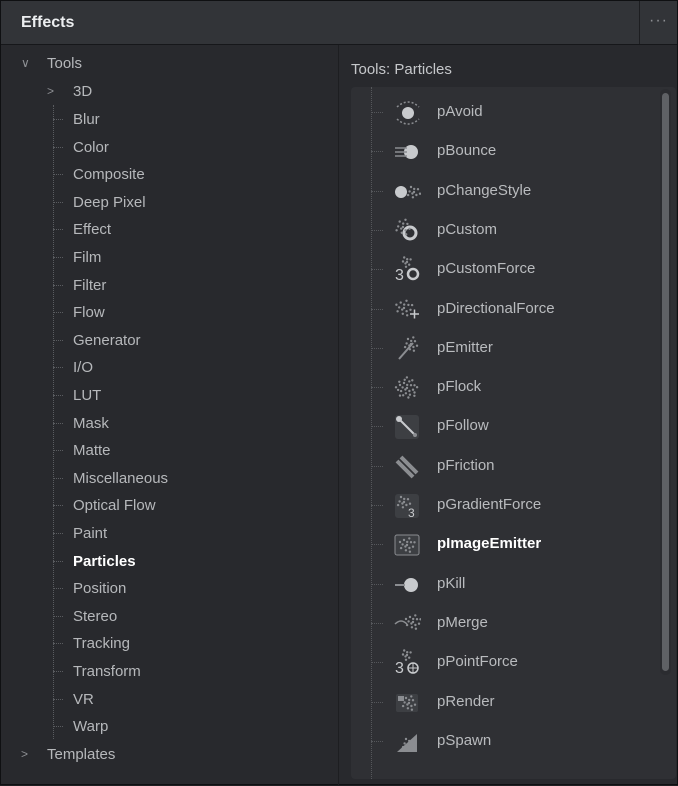 This screenshot has width=678, height=786. Describe the element at coordinates (87, 395) in the screenshot. I see `tree-item-lut: LUT` at that location.